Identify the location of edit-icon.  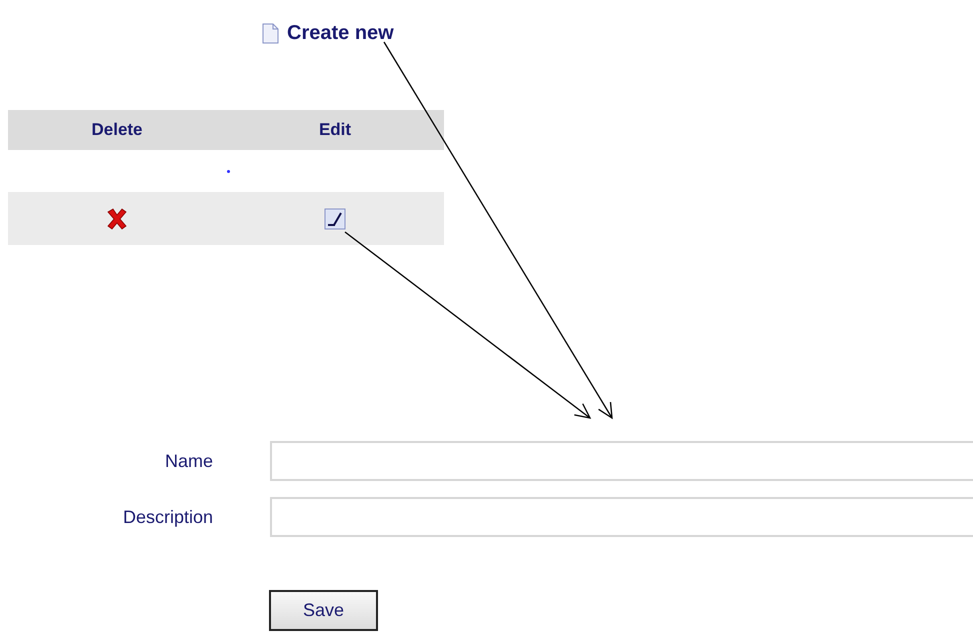
(335, 219).